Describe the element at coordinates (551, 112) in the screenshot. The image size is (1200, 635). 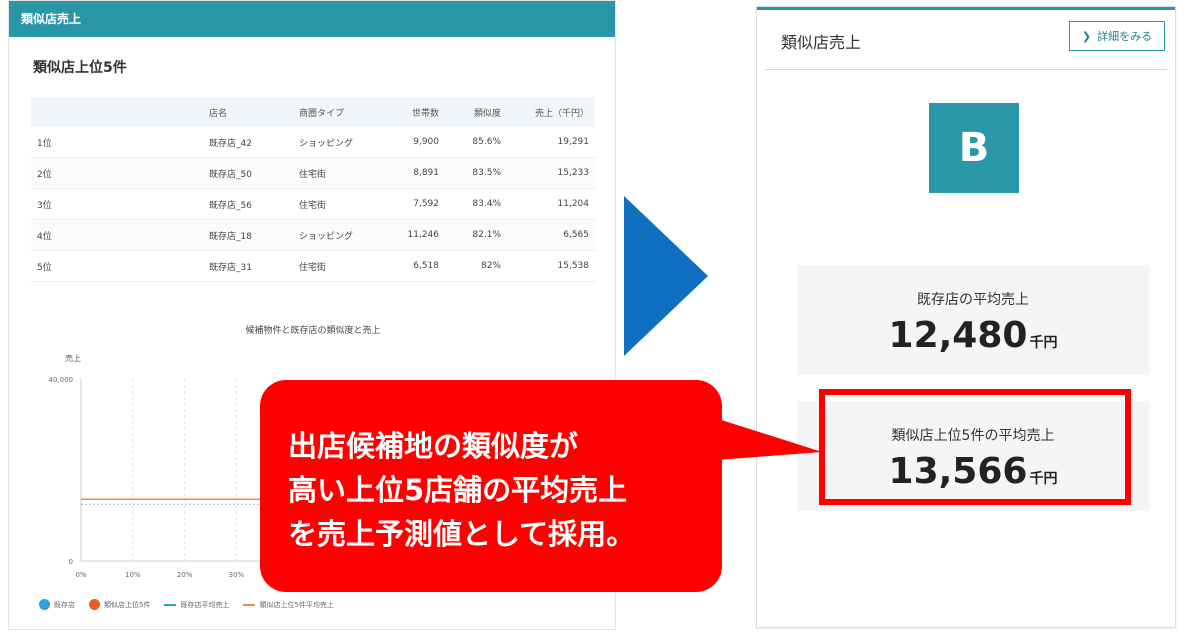
I see `column-header-sales: 売上（千円）` at that location.